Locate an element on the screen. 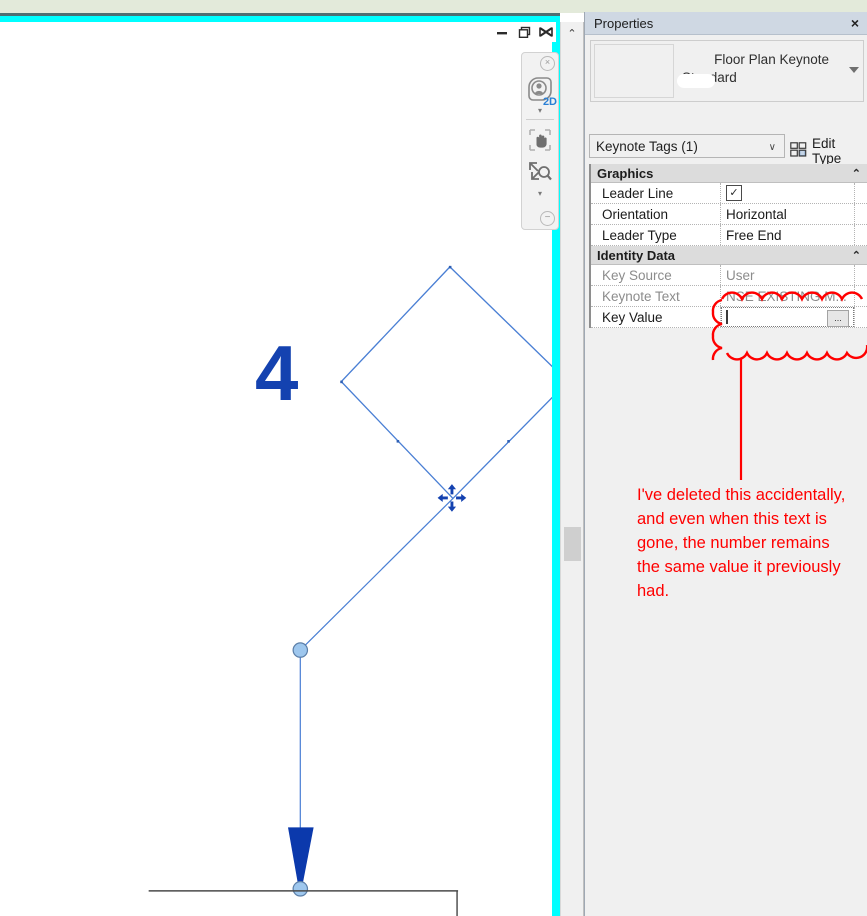 The height and width of the screenshot is (916, 867). edit-type-label: Edit Type is located at coordinates (827, 151).